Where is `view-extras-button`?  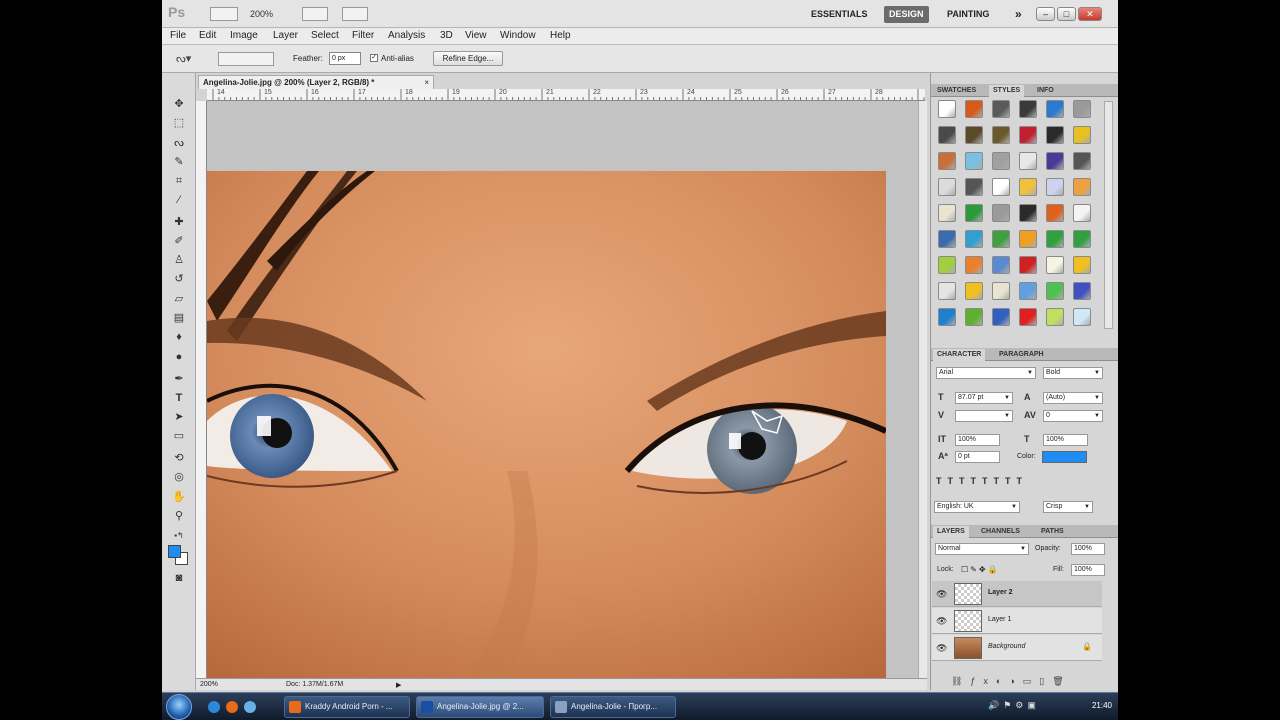
view-extras-button is located at coordinates (315, 14).